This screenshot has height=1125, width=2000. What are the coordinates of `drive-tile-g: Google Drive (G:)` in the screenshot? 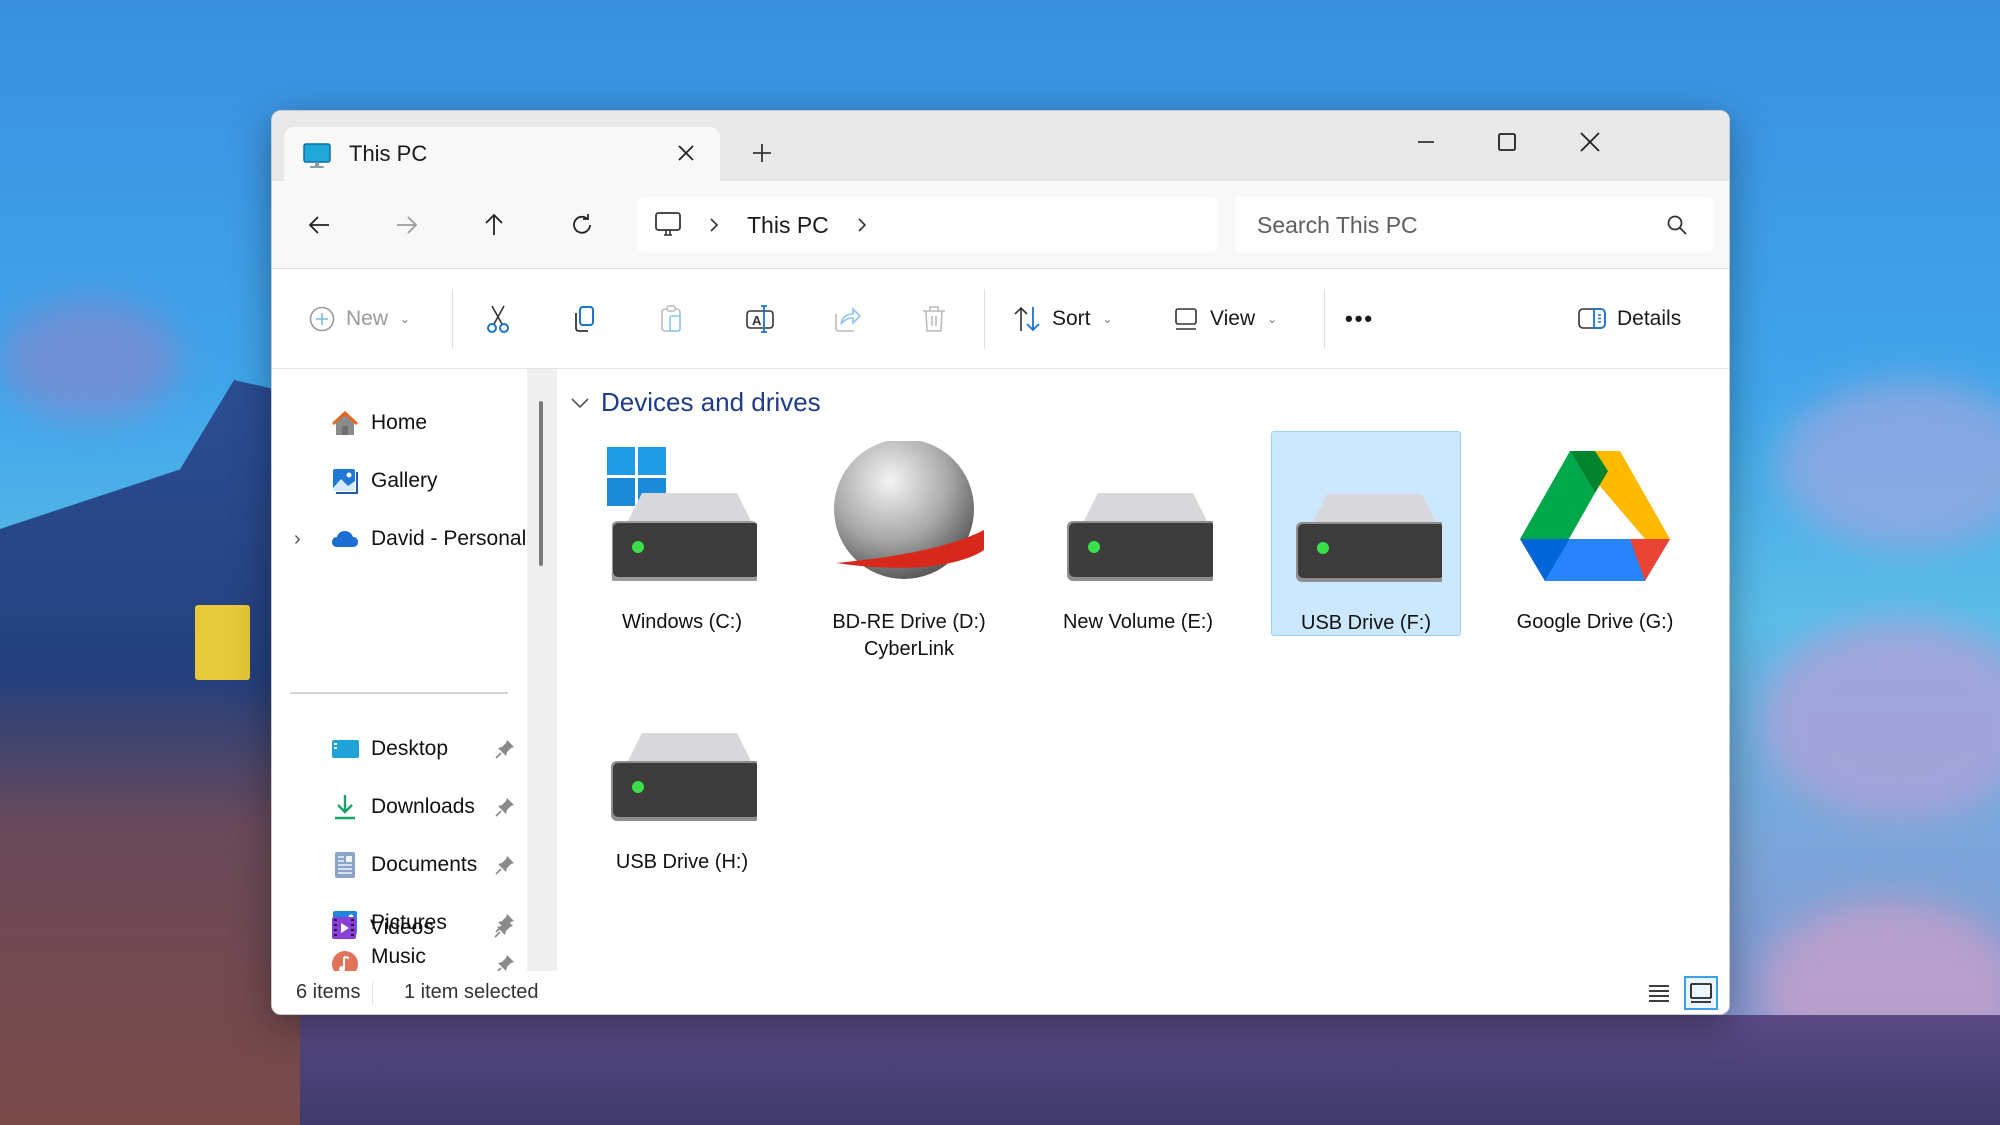 It's located at (1595, 533).